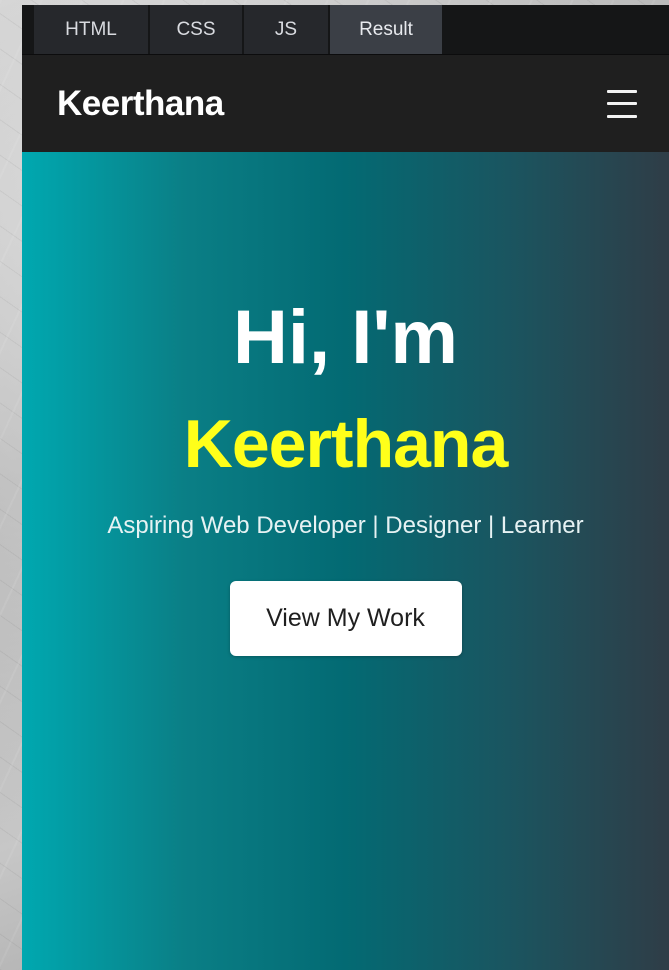 Image resolution: width=669 pixels, height=970 pixels. I want to click on view-my-work-button: View My Work, so click(345, 618).